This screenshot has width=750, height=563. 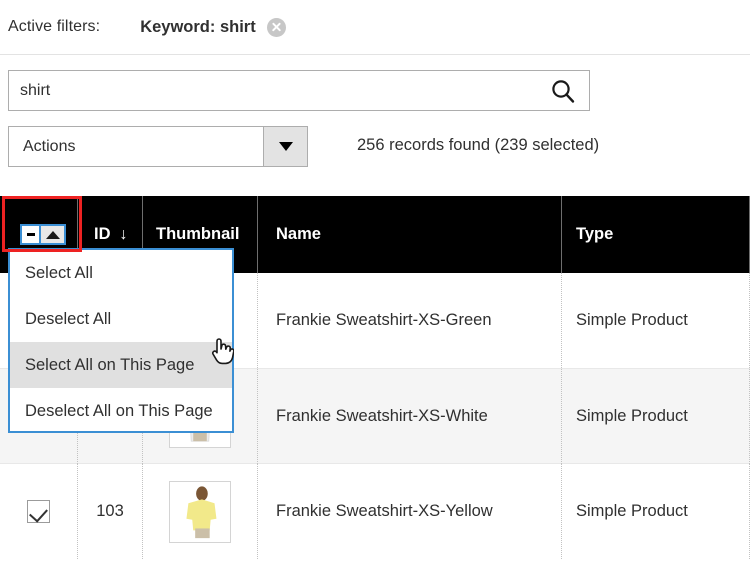 What do you see at coordinates (410, 320) in the screenshot?
I see `row-name-cell: Frankie Sweatshirt-XS-Green` at bounding box center [410, 320].